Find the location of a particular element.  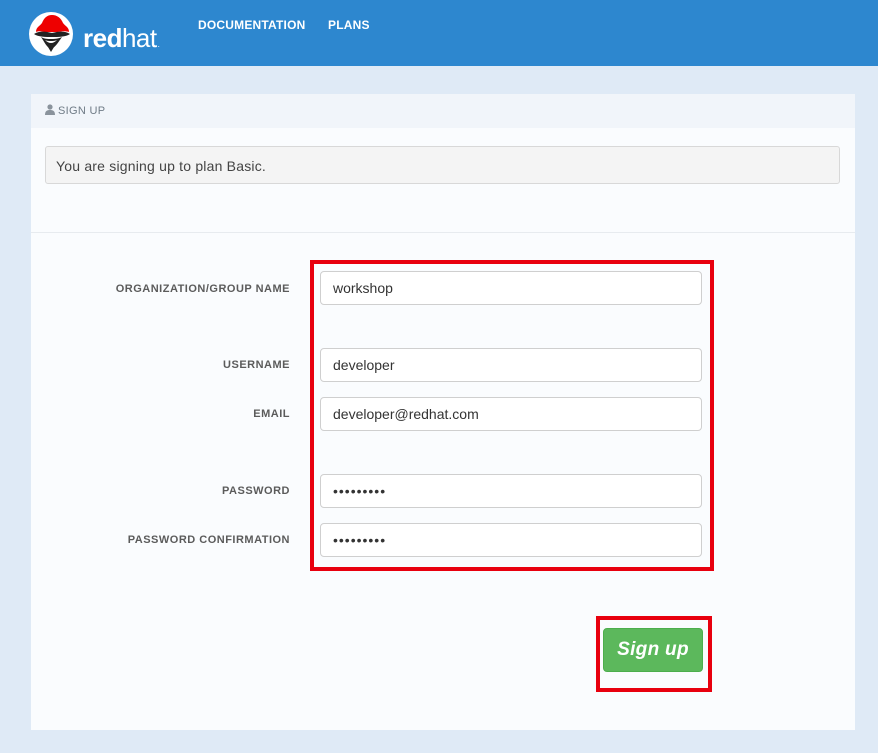

panel-title: SIGN UP is located at coordinates (75, 110).